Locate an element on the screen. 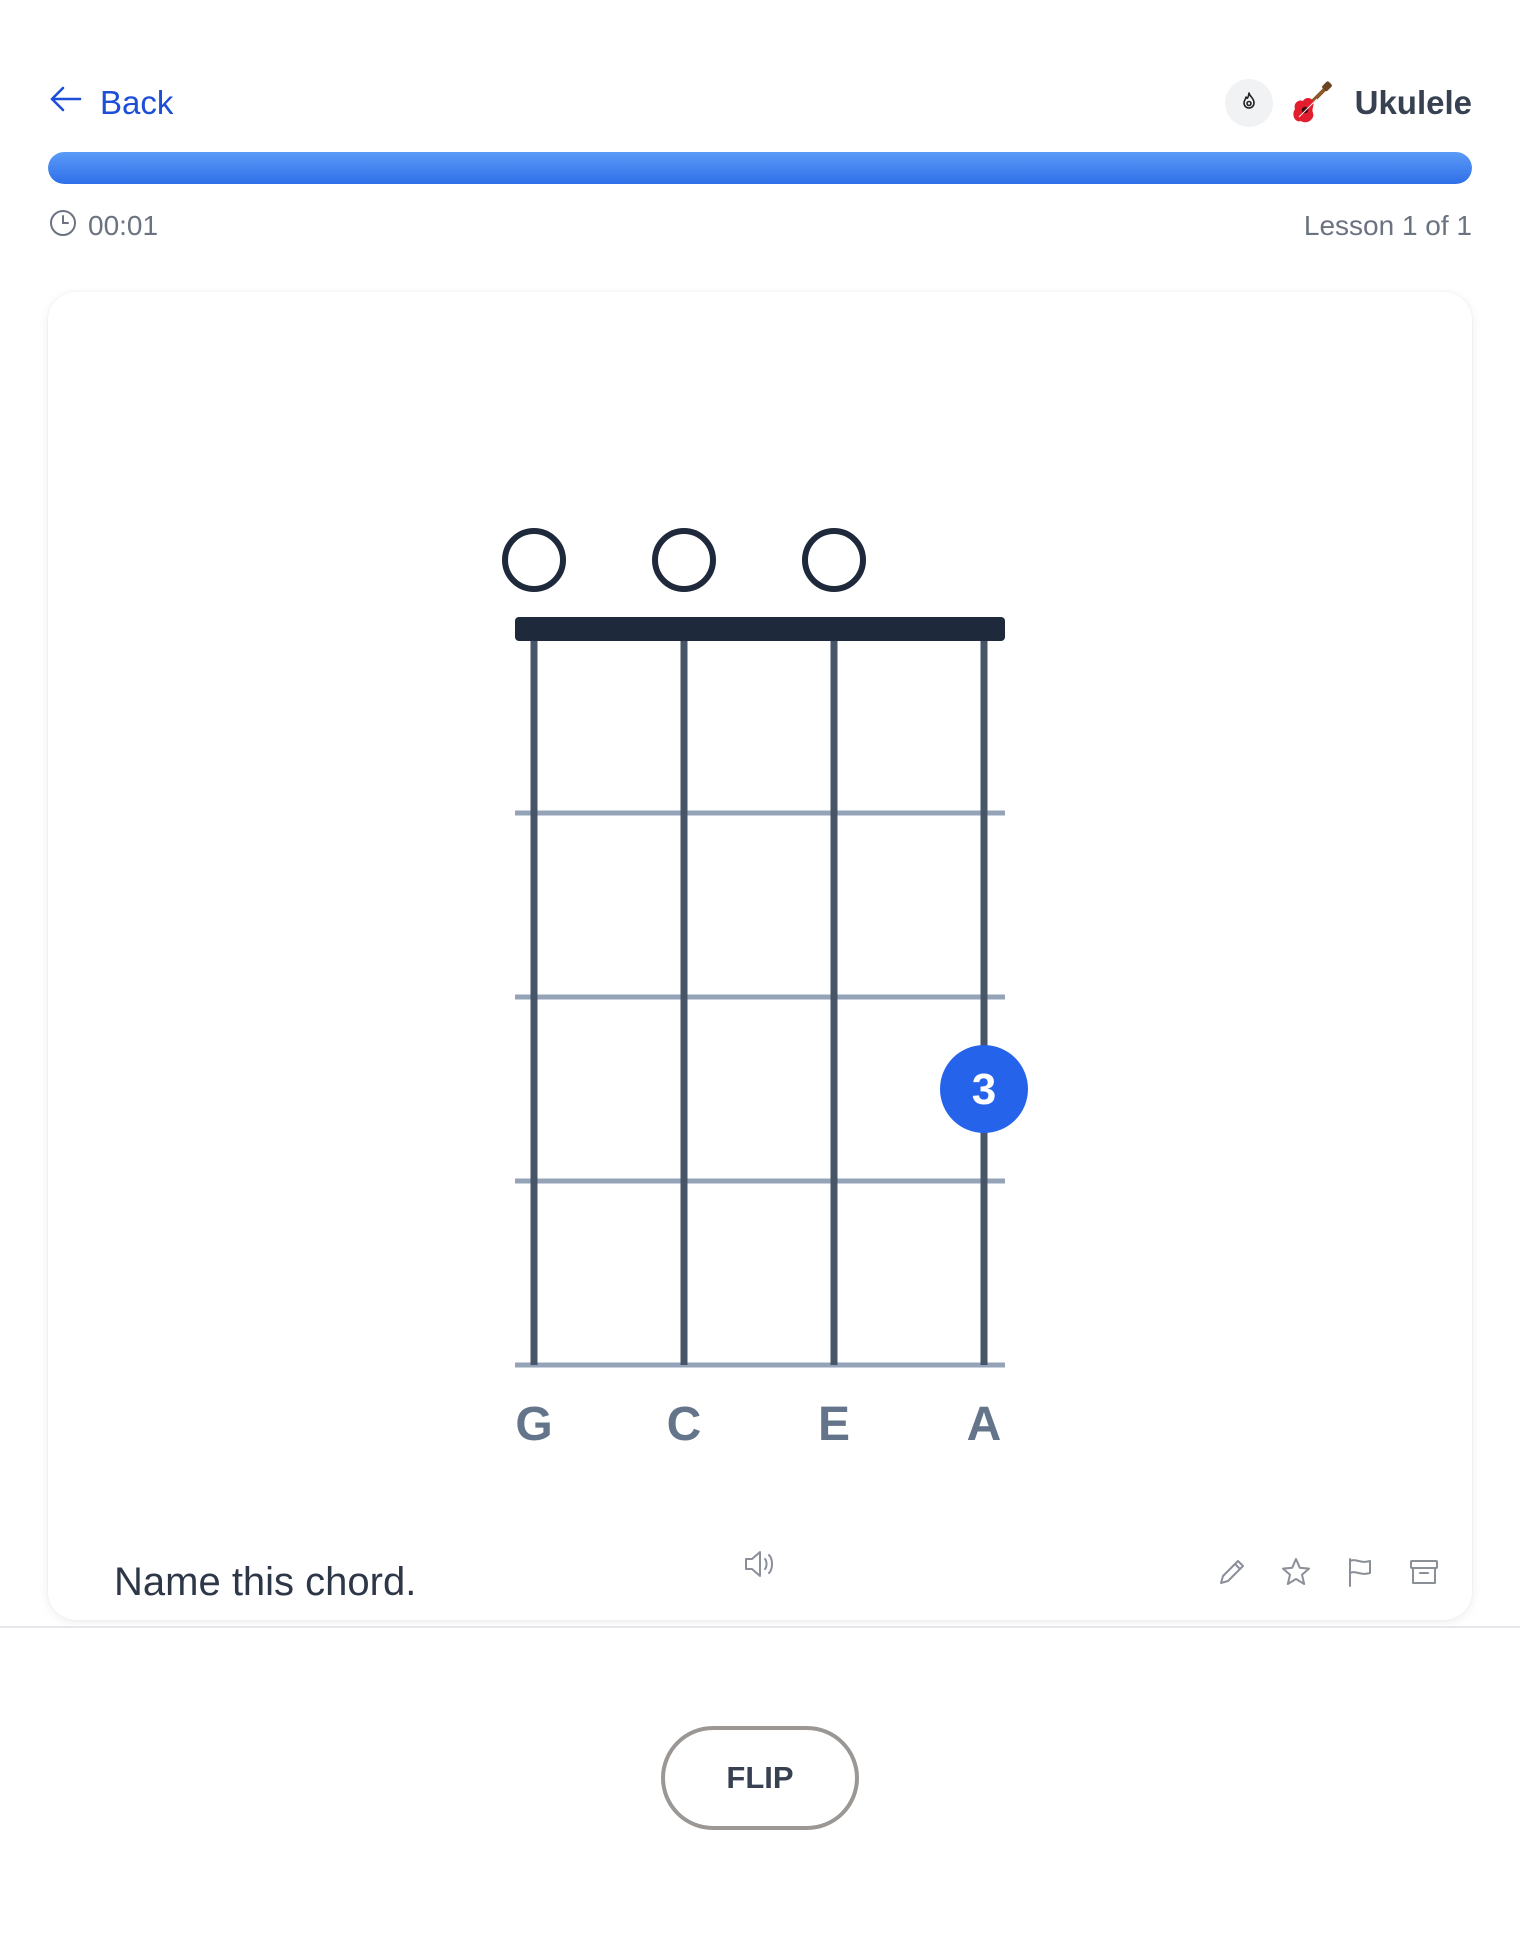 This screenshot has height=1960, width=1520. lesson-progress-bar is located at coordinates (760, 168).